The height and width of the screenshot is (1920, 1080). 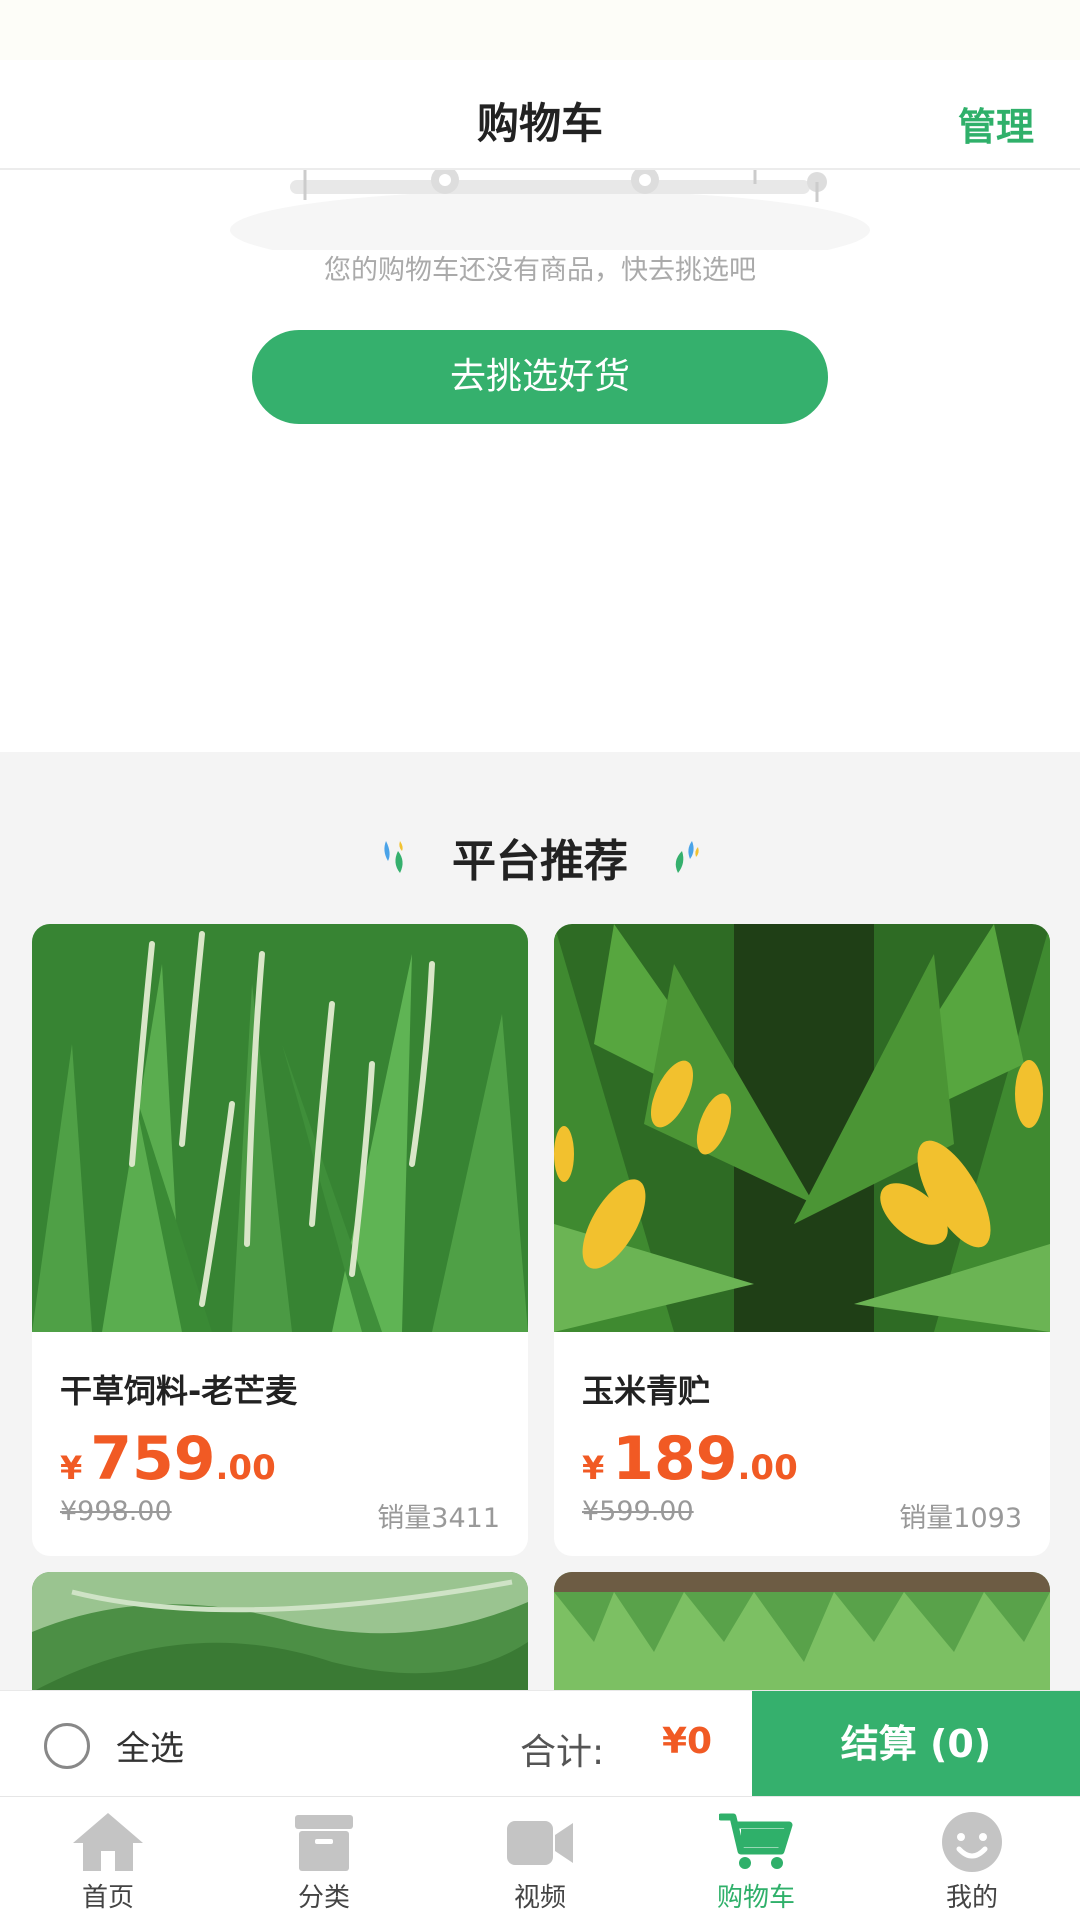 What do you see at coordinates (916, 1744) in the screenshot?
I see `checkout-button: 结算 (0)` at bounding box center [916, 1744].